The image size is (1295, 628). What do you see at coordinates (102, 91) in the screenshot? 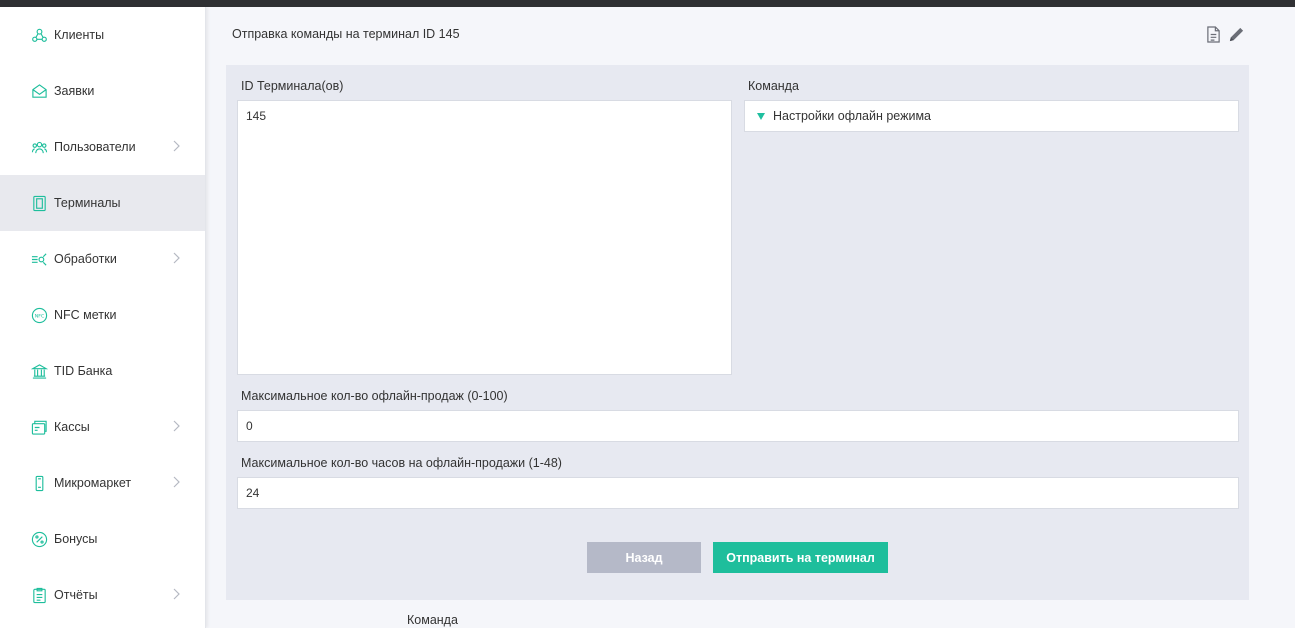
I see `sidebar-item-requests: Заявки` at bounding box center [102, 91].